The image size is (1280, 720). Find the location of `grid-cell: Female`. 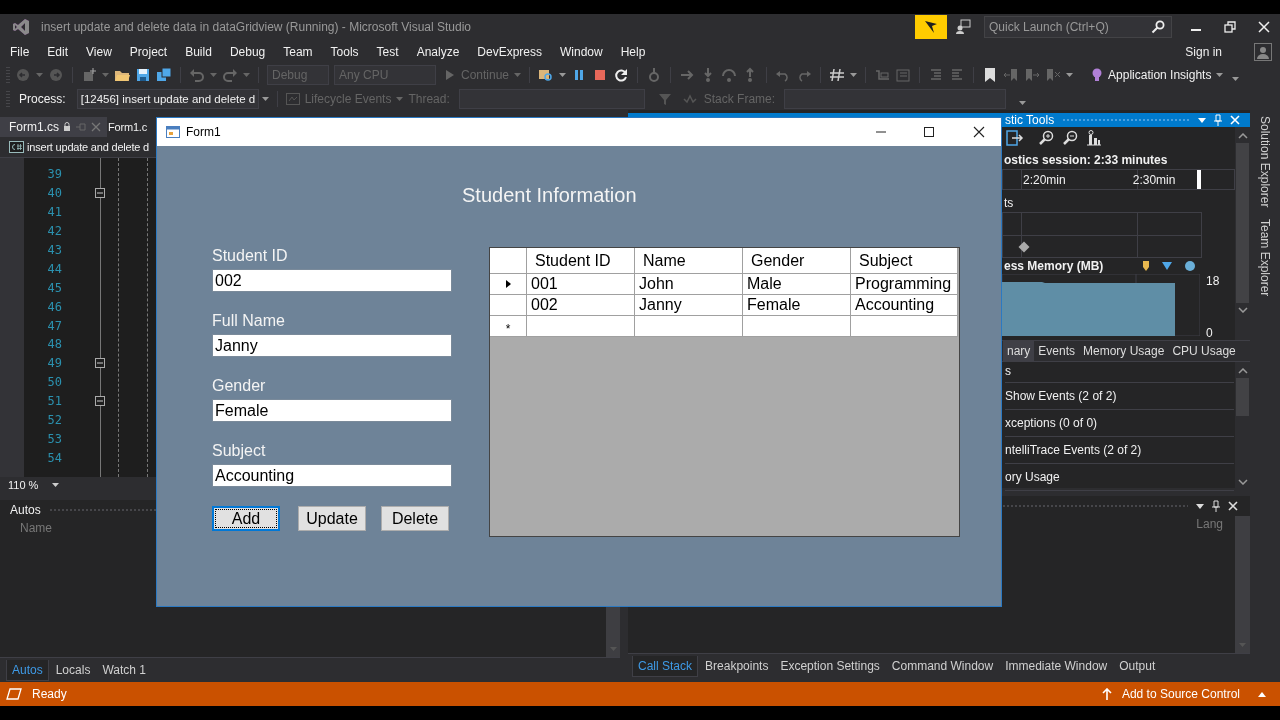

grid-cell: Female is located at coordinates (797, 305).